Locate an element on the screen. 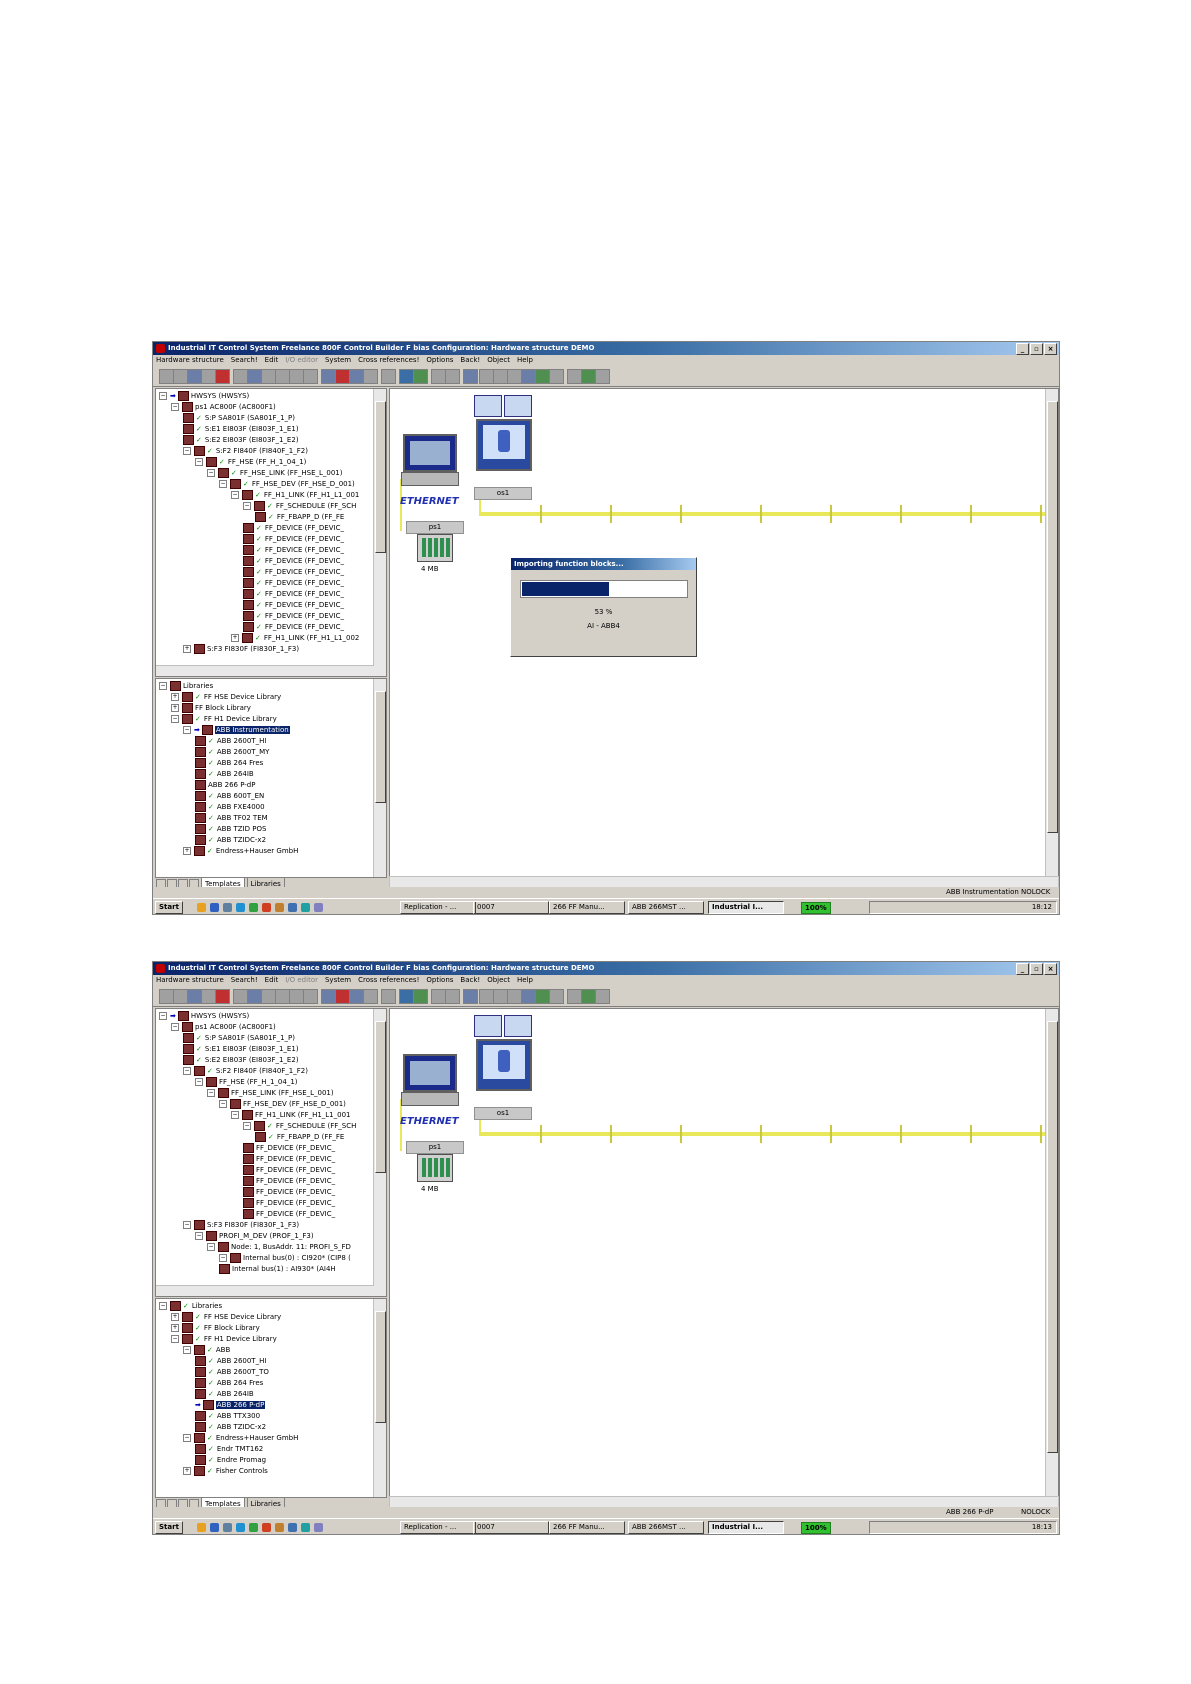  library-row: + ✓ FF HSE Device Library is located at coordinates (226, 1317).